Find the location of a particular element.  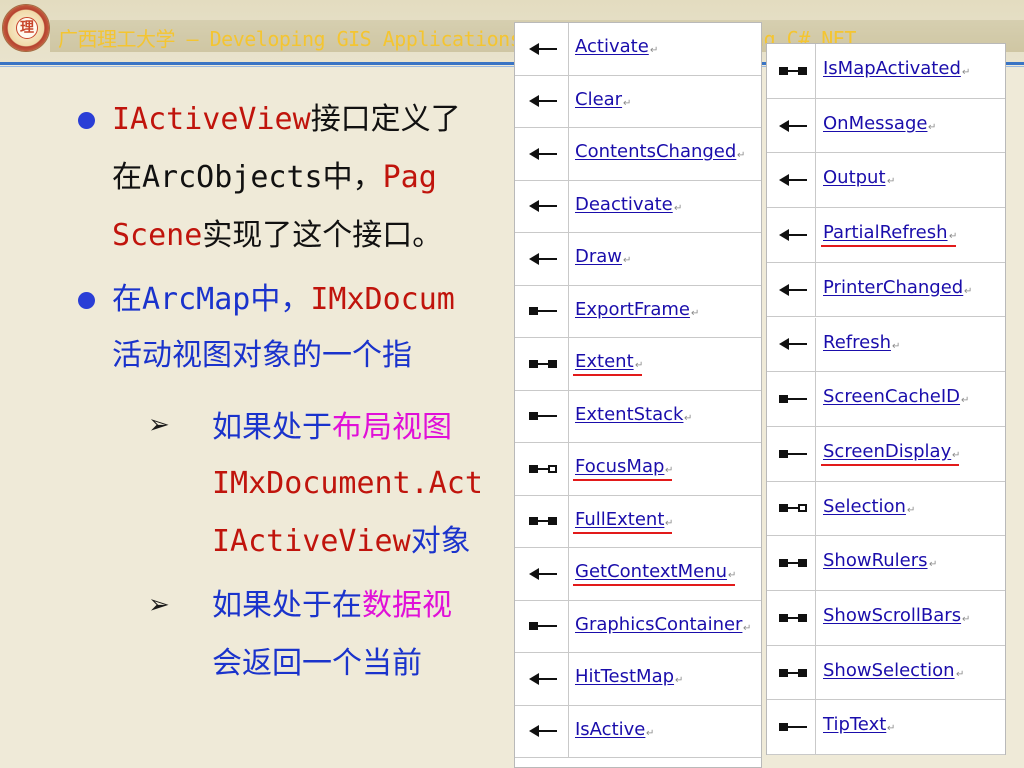

member-link-screendisplay: ScreenDisplay is located at coordinates (887, 451).